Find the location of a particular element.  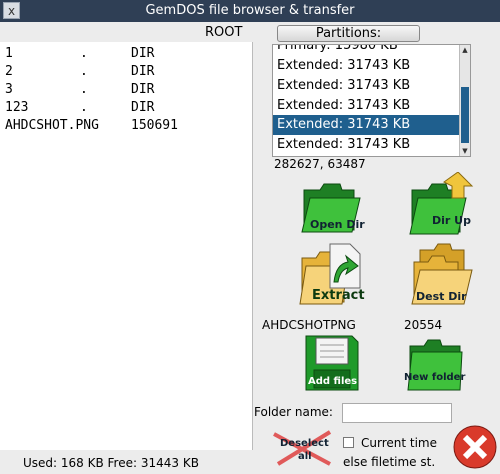

file-row: AHDCSHOT.PNG 150691 is located at coordinates (91, 127).